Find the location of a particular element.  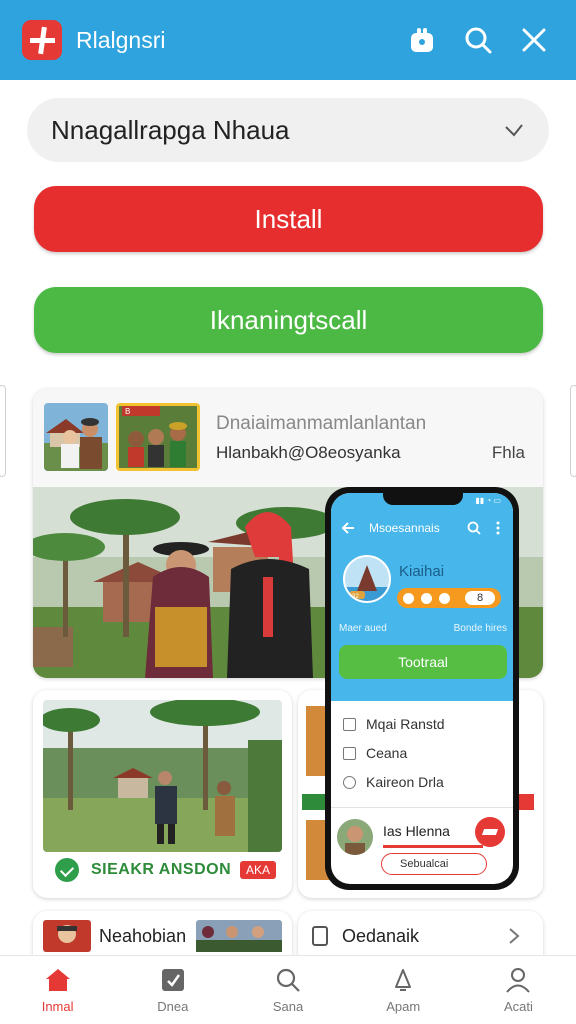

carousel-prev-edge is located at coordinates (3, 431).